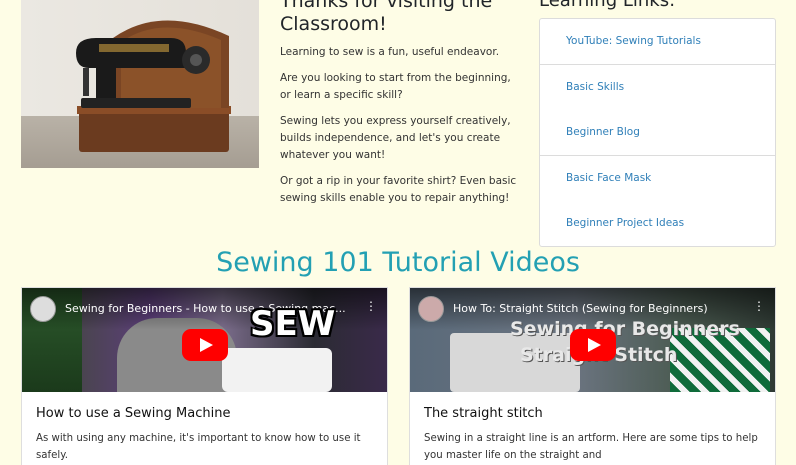 Image resolution: width=796 pixels, height=465 pixels. I want to click on videos-section-title: Sewing 101 Tutorial Videos, so click(398, 262).